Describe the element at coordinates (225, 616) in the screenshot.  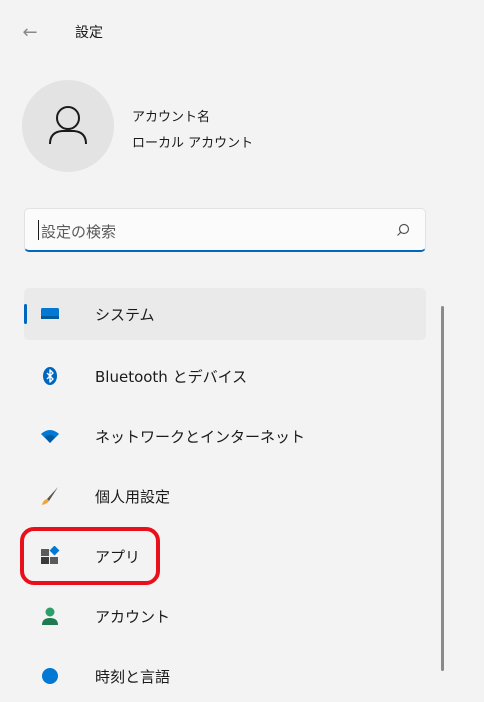
I see `nav-item-accounts: アカウント` at that location.